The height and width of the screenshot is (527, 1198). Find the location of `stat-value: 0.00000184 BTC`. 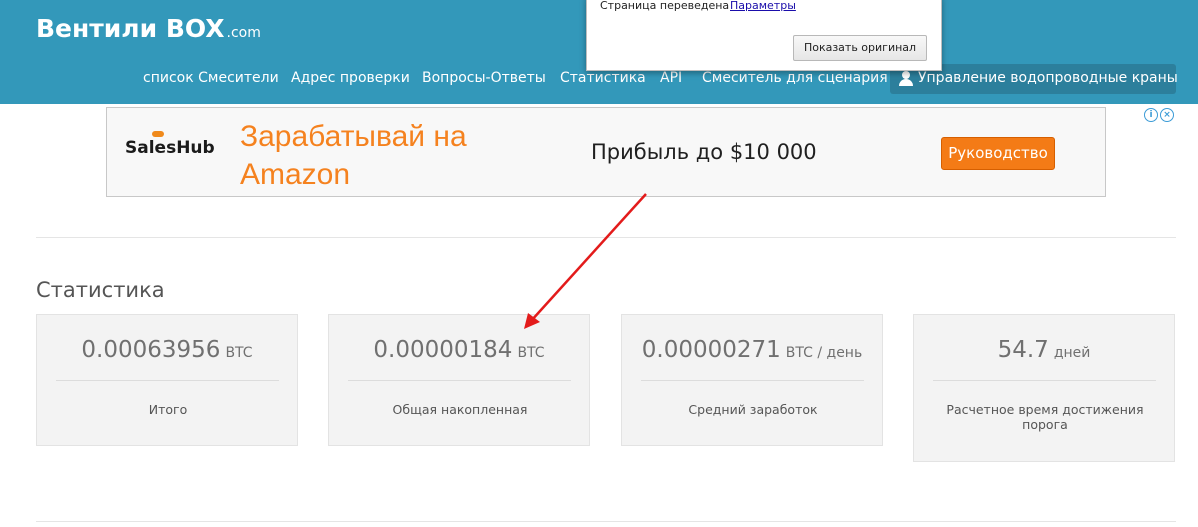

stat-value: 0.00000184 BTC is located at coordinates (459, 350).